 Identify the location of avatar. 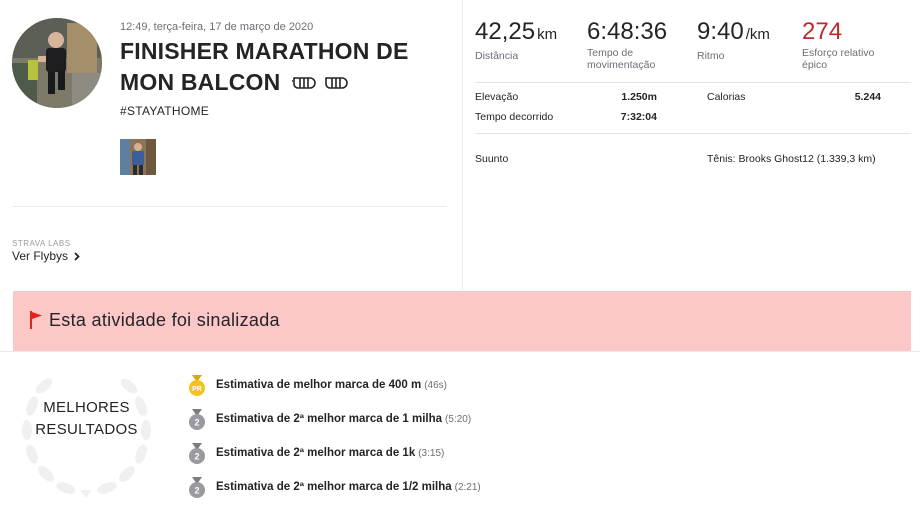
(57, 63).